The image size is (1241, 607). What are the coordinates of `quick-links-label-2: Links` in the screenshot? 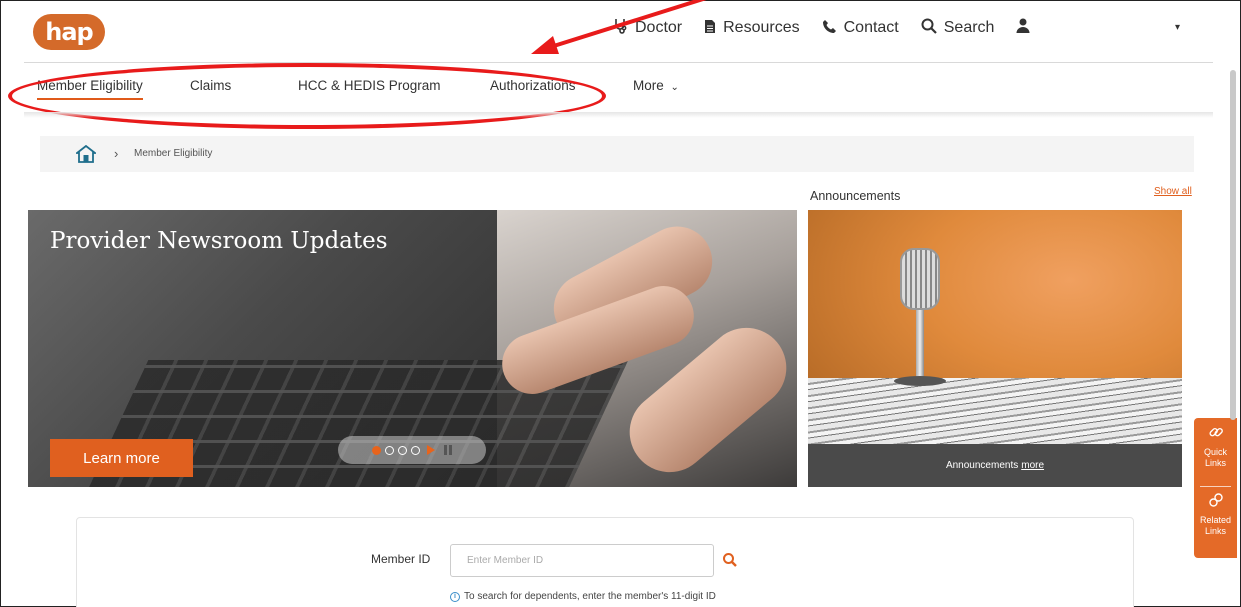 It's located at (1215, 463).